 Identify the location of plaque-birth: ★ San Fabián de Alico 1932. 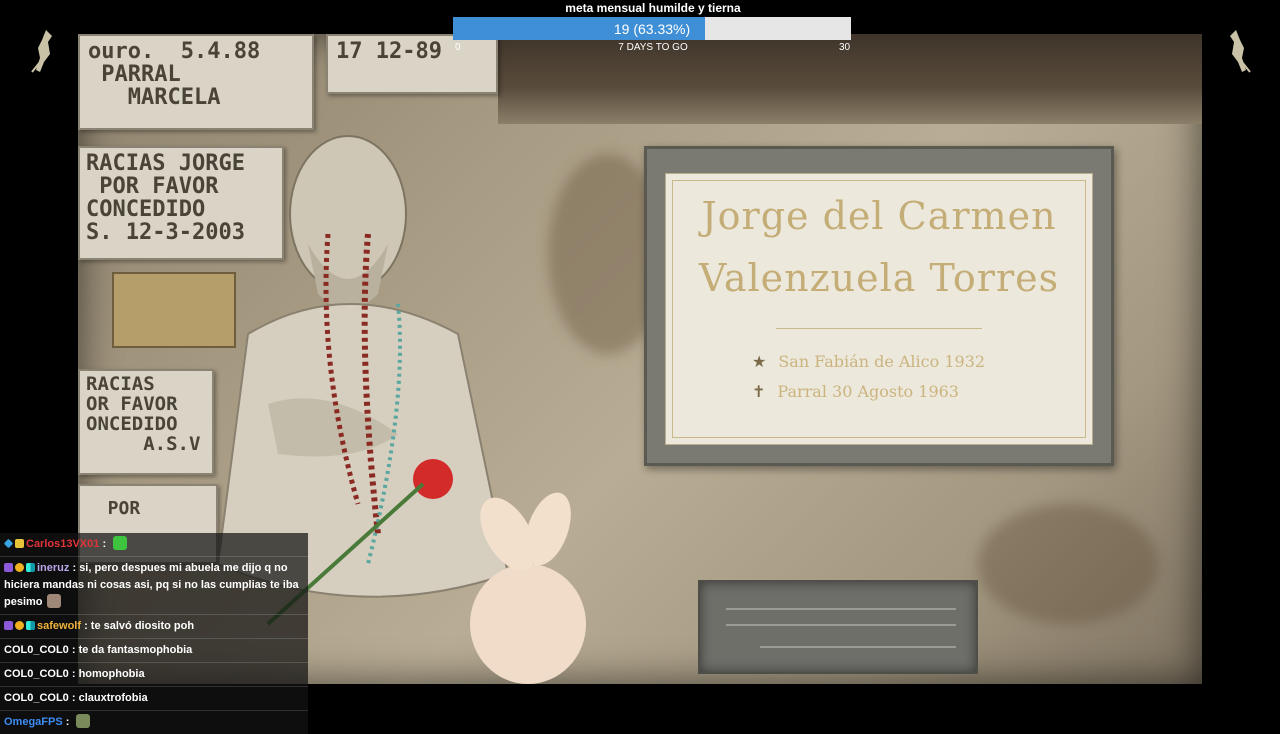
(869, 361).